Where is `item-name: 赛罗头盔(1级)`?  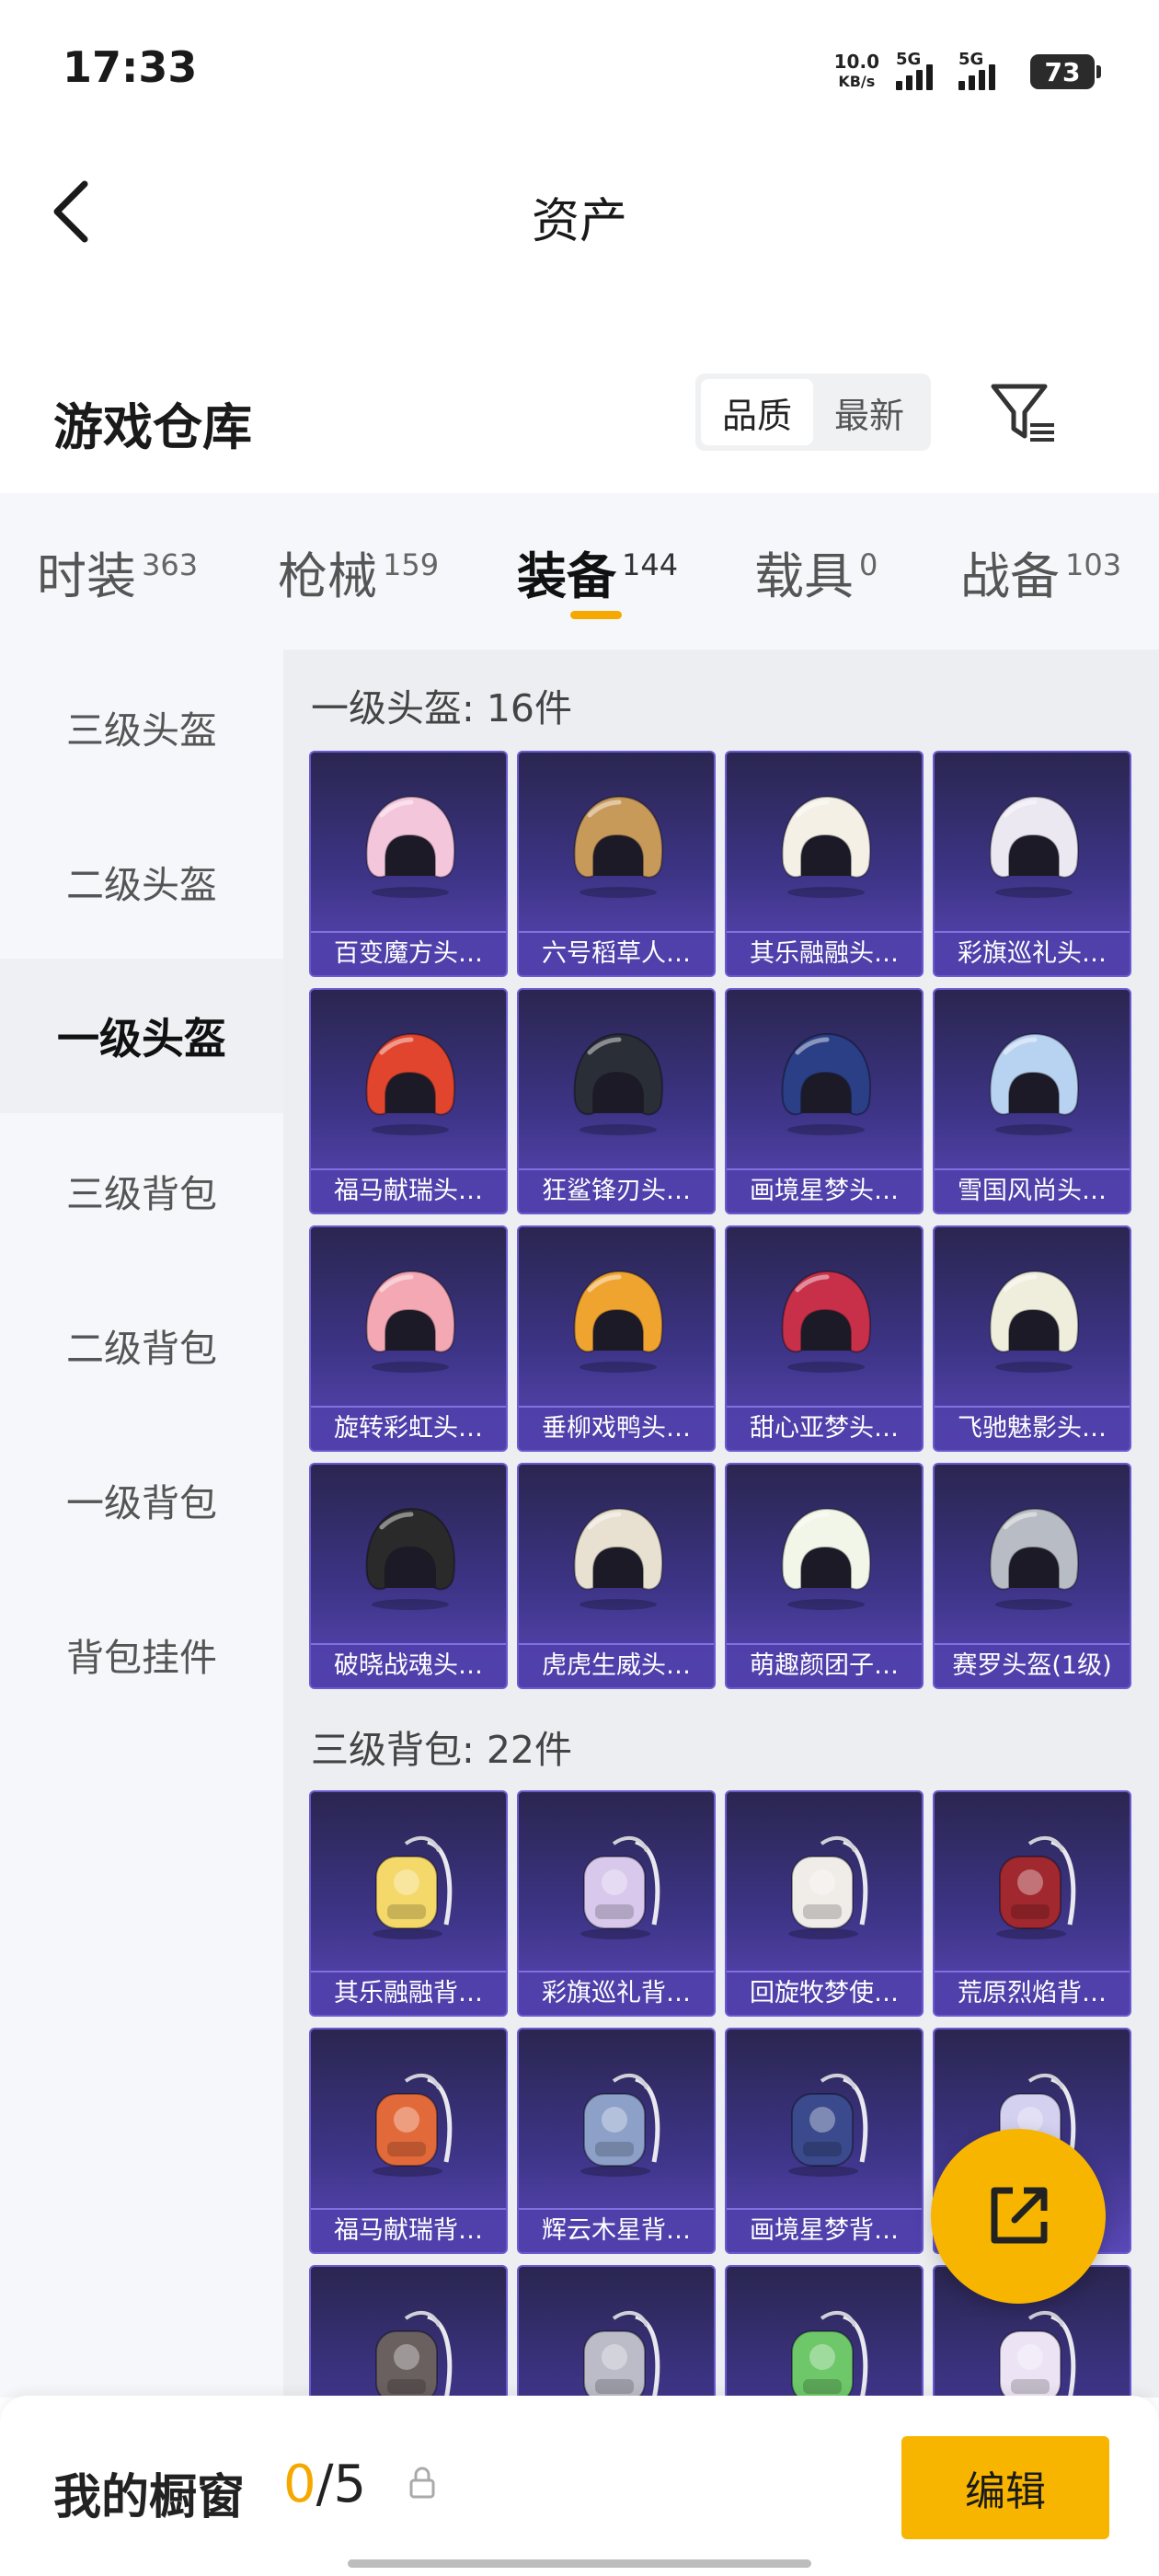 item-name: 赛罗头盔(1级) is located at coordinates (1032, 1665).